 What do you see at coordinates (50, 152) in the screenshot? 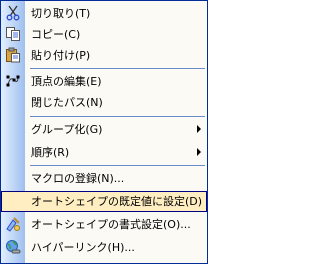
I see `menu-item-label: 順序(R)` at bounding box center [50, 152].